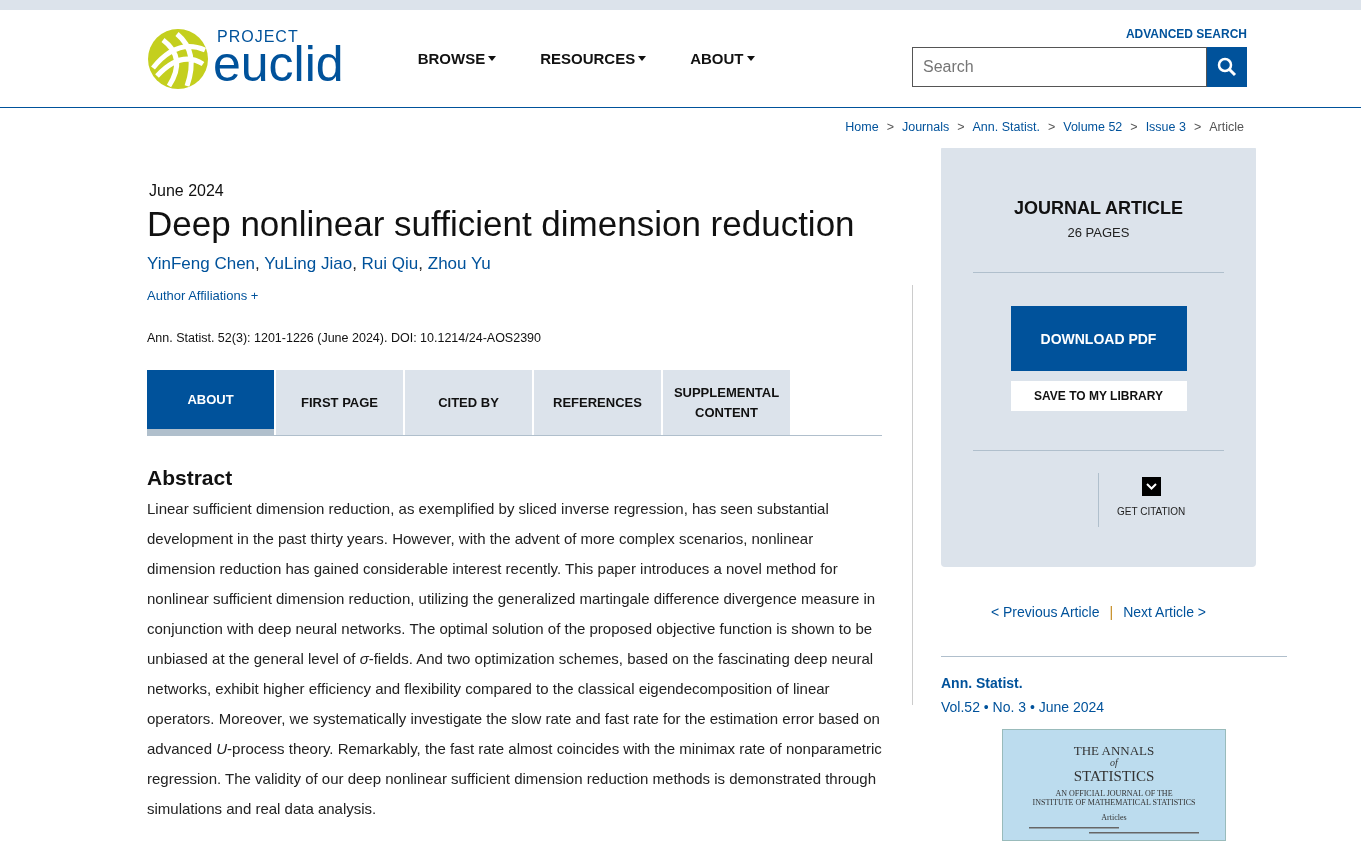 This screenshot has width=1361, height=859. What do you see at coordinates (1114, 794) in the screenshot?
I see `cover-subtitle: AN OFFICIAL JOURNAL OF THE` at bounding box center [1114, 794].